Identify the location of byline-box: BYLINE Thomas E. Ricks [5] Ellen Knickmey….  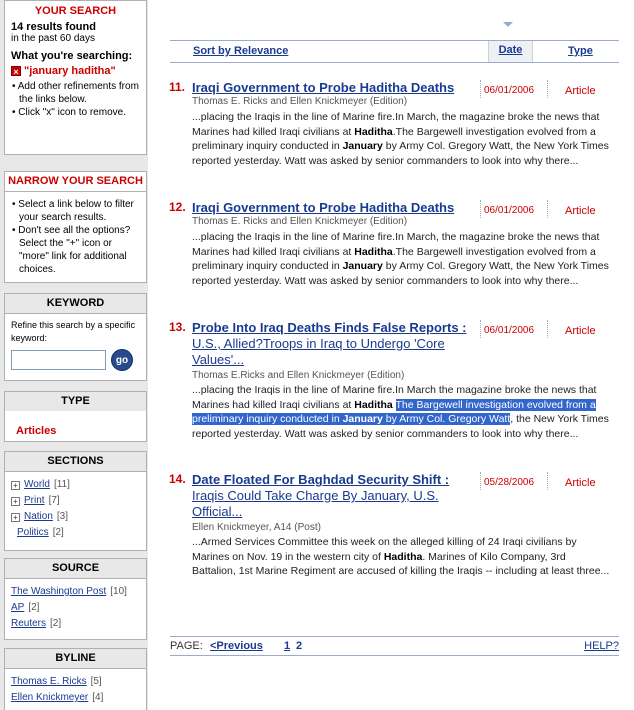
(75, 679).